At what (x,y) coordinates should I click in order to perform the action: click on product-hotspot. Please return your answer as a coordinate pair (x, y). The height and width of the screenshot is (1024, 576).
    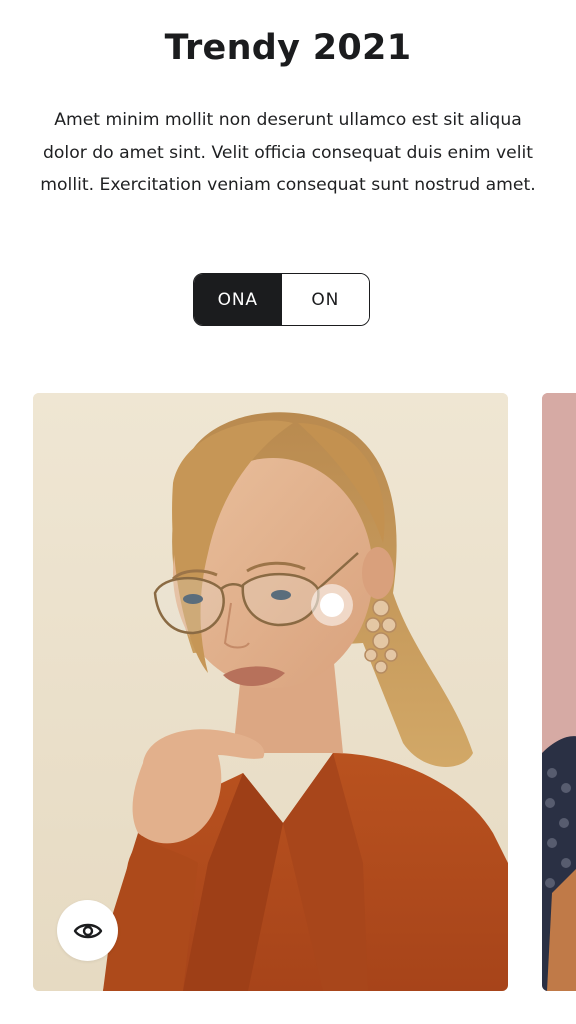
    Looking at the image, I should click on (332, 605).